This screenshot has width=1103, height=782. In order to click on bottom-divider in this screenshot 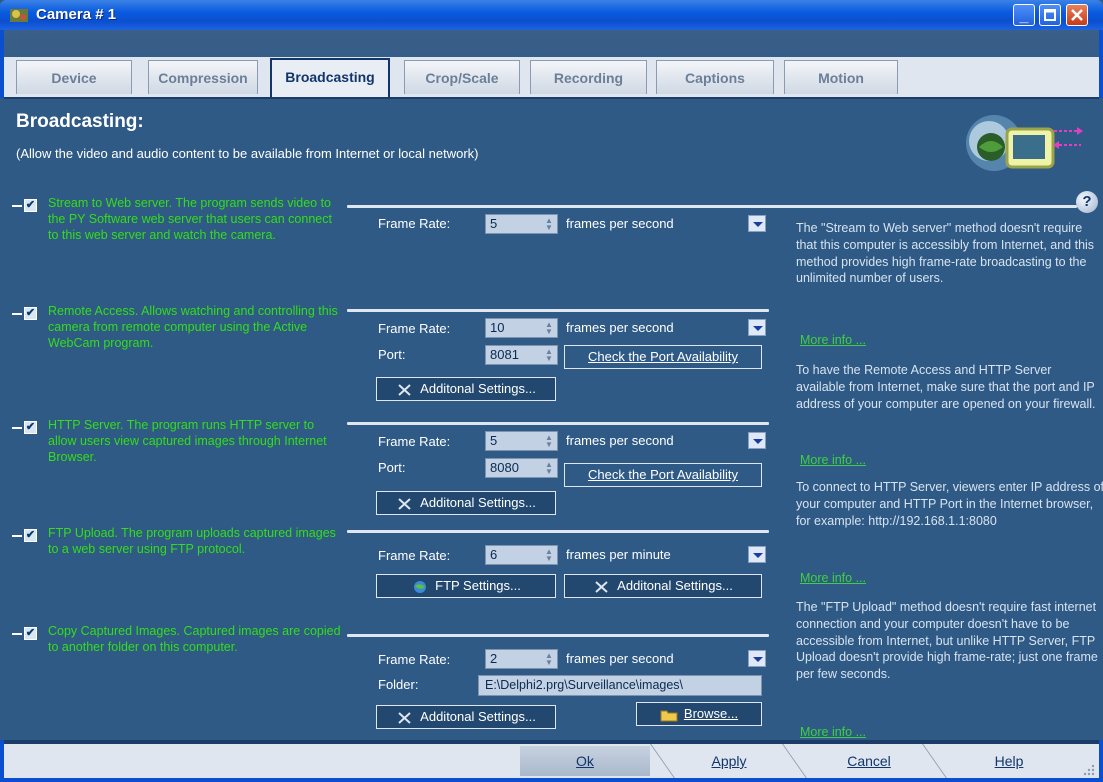, I will do `click(551, 742)`.